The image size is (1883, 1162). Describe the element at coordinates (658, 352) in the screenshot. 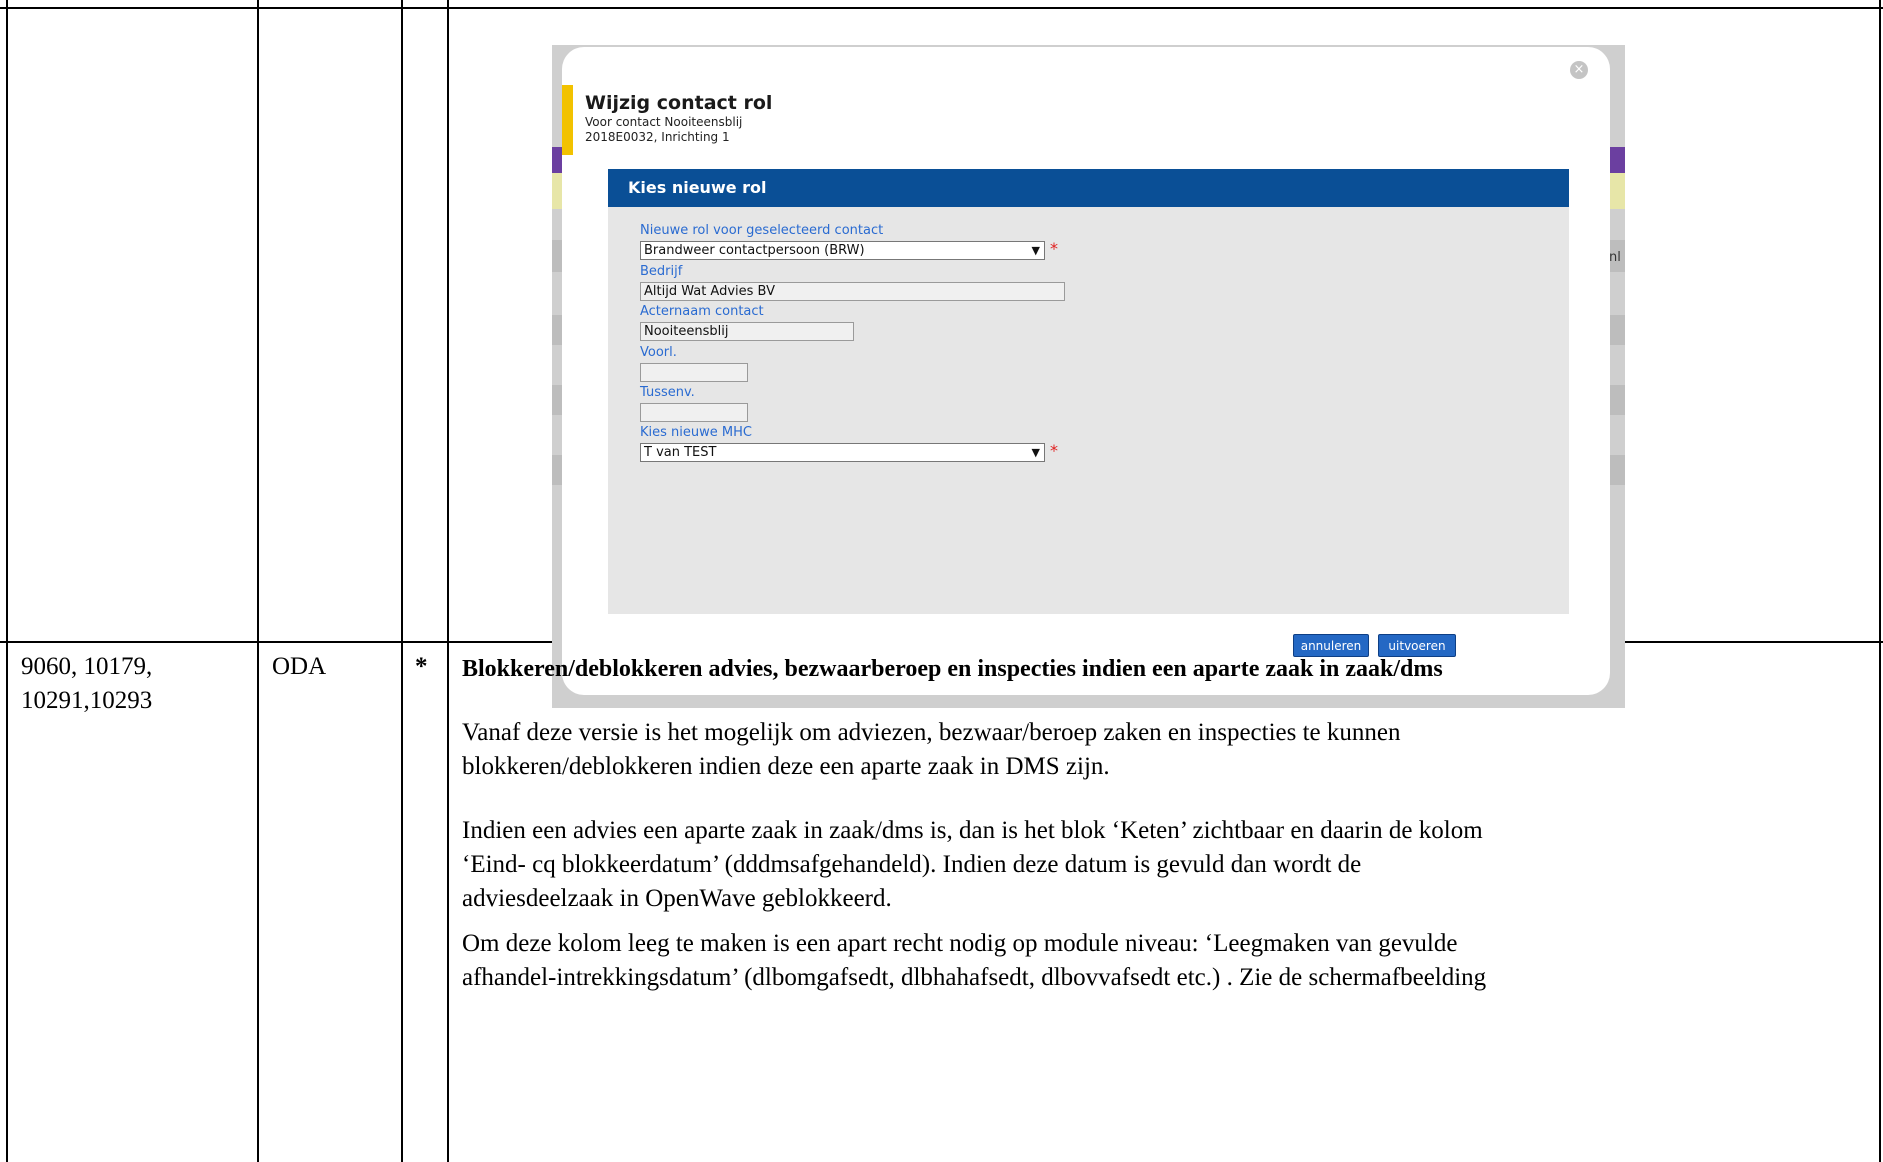

I see `initials-label: Voorl.` at that location.